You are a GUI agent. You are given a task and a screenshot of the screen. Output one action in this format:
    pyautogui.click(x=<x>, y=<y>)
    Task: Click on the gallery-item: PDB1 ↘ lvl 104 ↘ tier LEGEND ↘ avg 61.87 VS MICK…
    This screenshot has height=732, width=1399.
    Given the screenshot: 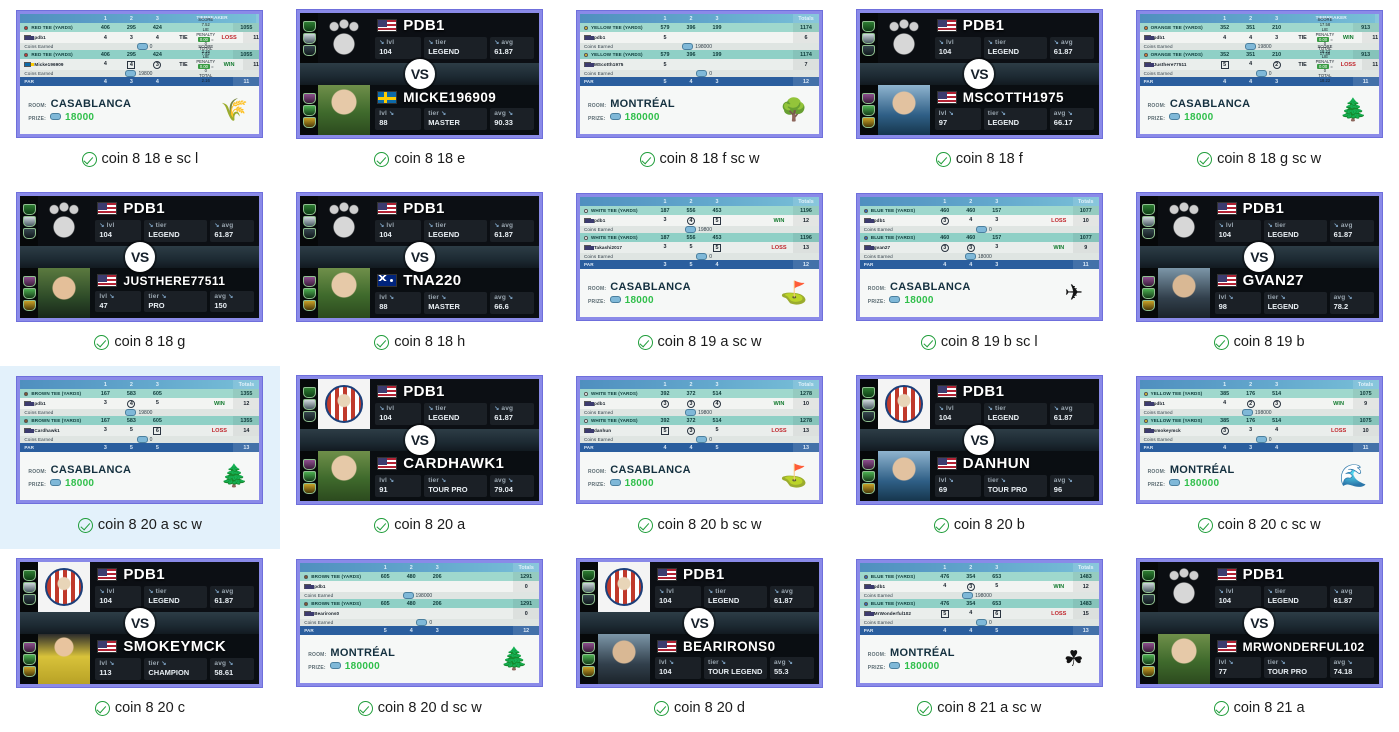 What is the action you would take?
    pyautogui.click(x=420, y=91)
    